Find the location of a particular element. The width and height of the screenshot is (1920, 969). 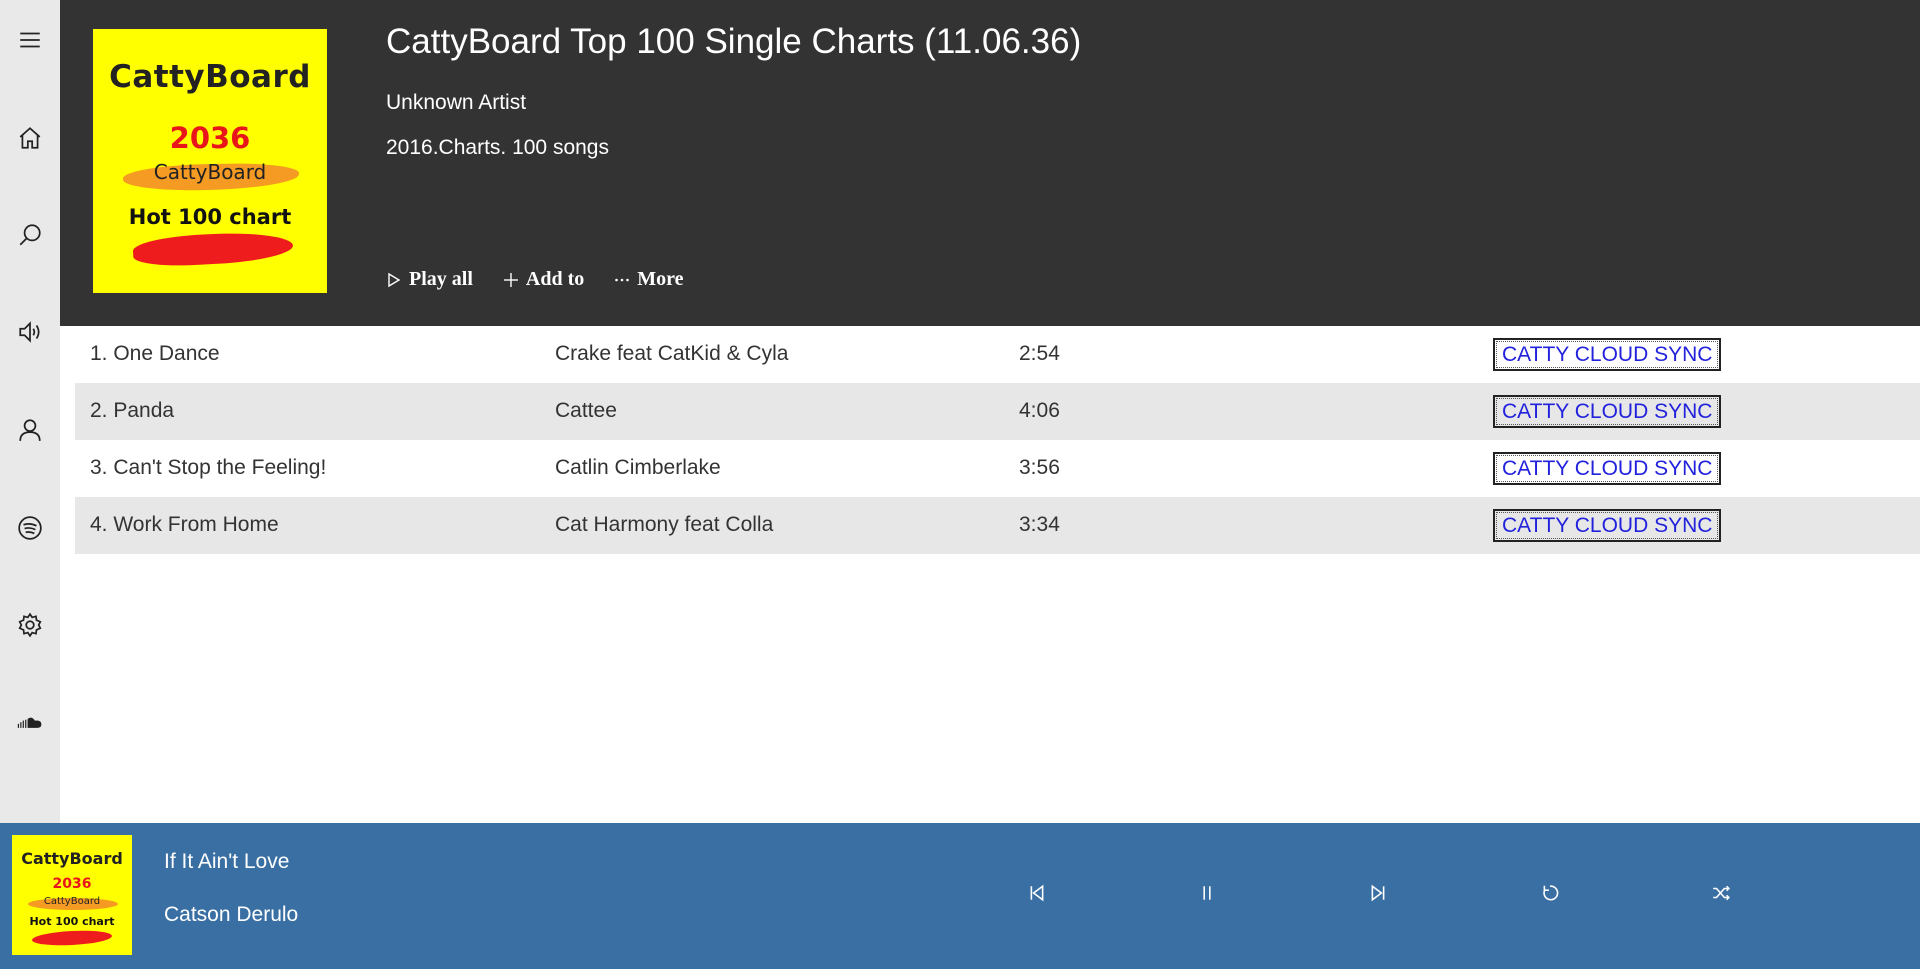

skip-previous-icon is located at coordinates (1037, 893).